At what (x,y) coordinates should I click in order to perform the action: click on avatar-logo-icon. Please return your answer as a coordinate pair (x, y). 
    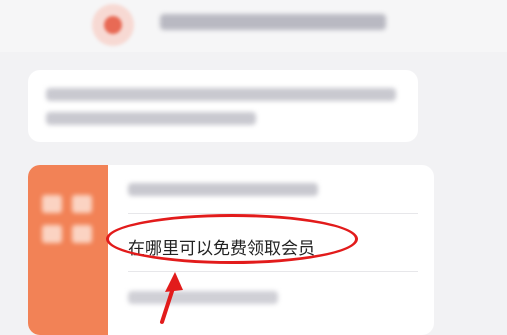
    Looking at the image, I should click on (113, 25).